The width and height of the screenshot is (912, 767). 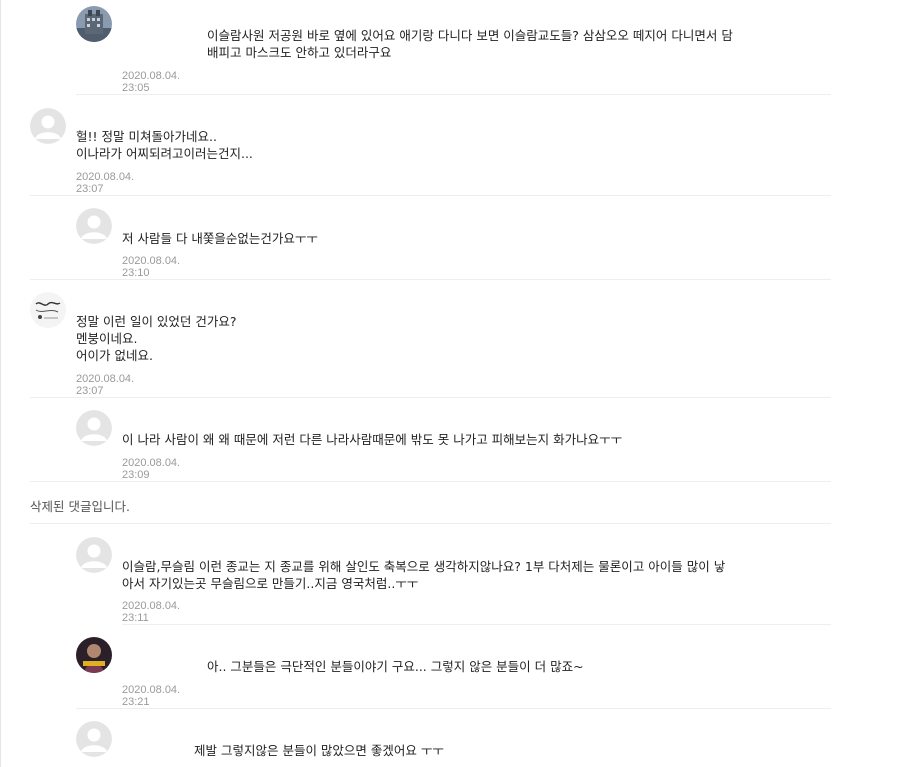 What do you see at coordinates (151, 612) in the screenshot?
I see `comment-date: 2020.08.04. 23:11` at bounding box center [151, 612].